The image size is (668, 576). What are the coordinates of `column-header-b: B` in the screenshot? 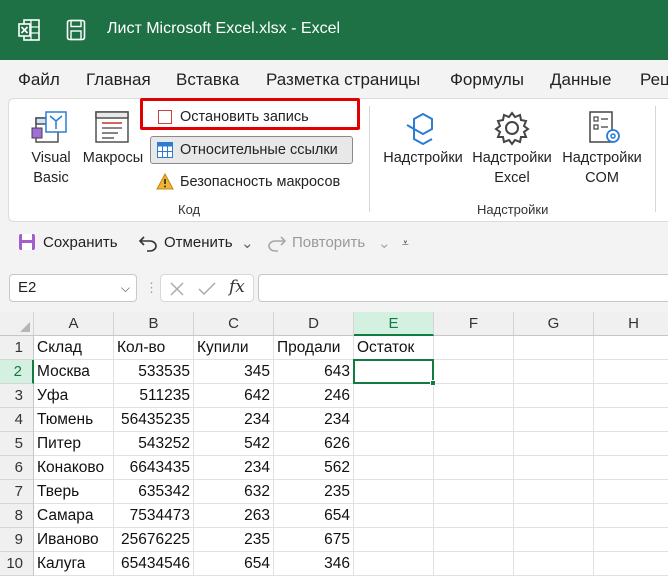 It's located at (154, 324).